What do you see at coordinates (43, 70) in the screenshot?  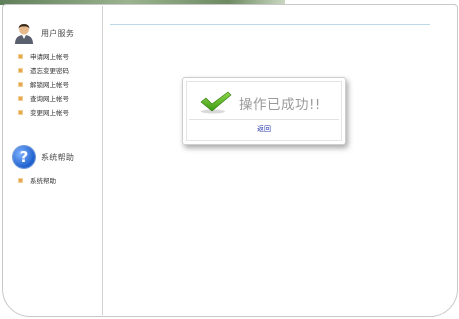 I see `menu-item-change-password: 遗忘变更密码` at bounding box center [43, 70].